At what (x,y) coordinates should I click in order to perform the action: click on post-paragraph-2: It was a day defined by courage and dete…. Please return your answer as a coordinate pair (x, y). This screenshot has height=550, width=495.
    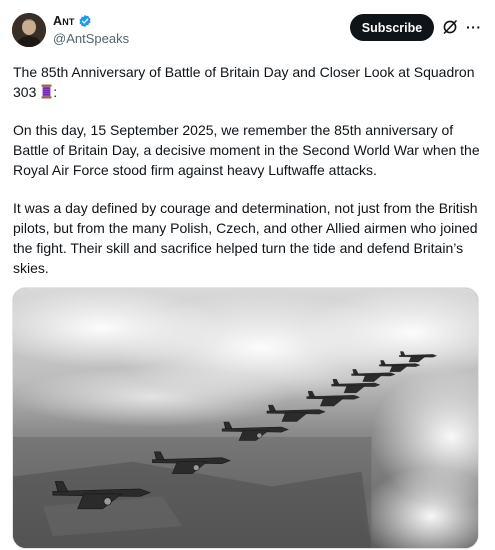
    Looking at the image, I should click on (245, 238).